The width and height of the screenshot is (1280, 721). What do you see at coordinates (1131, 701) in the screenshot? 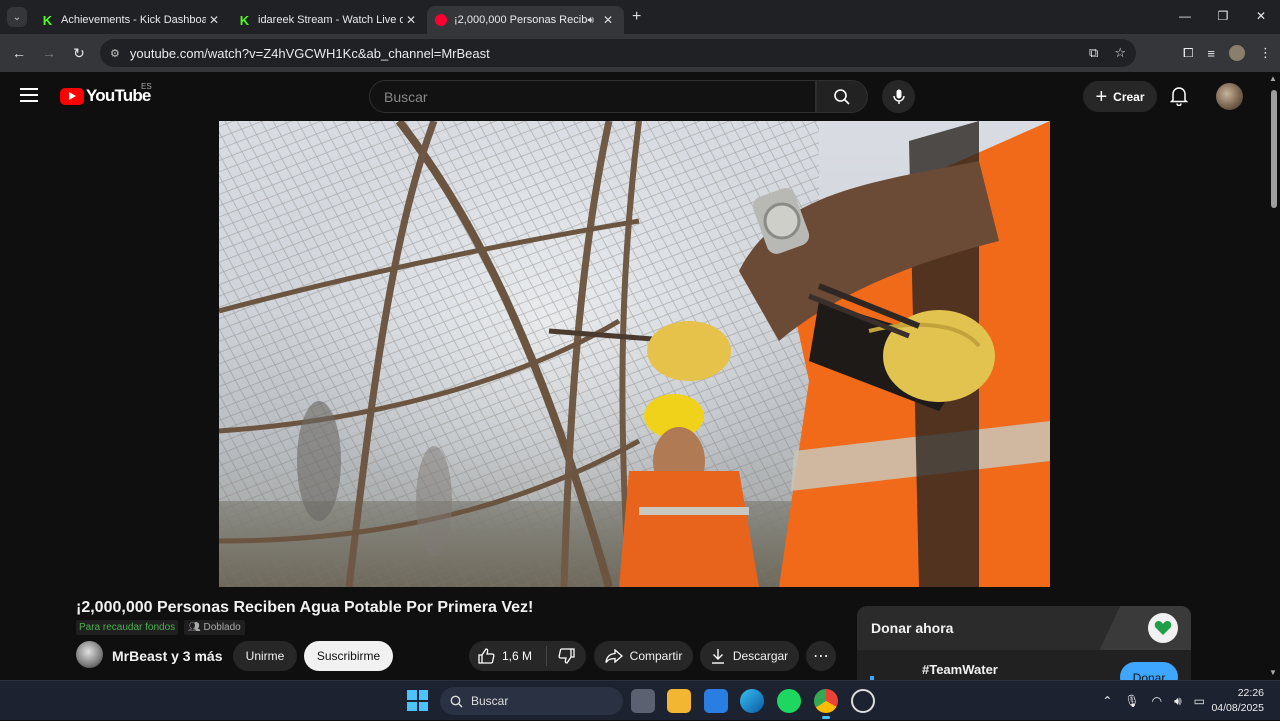
I see `microphone-tray-icon: 🎙︎` at bounding box center [1131, 701].